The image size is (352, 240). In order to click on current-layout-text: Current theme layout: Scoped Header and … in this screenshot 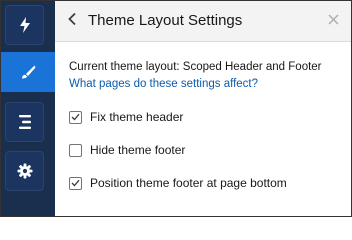, I will do `click(195, 67)`.